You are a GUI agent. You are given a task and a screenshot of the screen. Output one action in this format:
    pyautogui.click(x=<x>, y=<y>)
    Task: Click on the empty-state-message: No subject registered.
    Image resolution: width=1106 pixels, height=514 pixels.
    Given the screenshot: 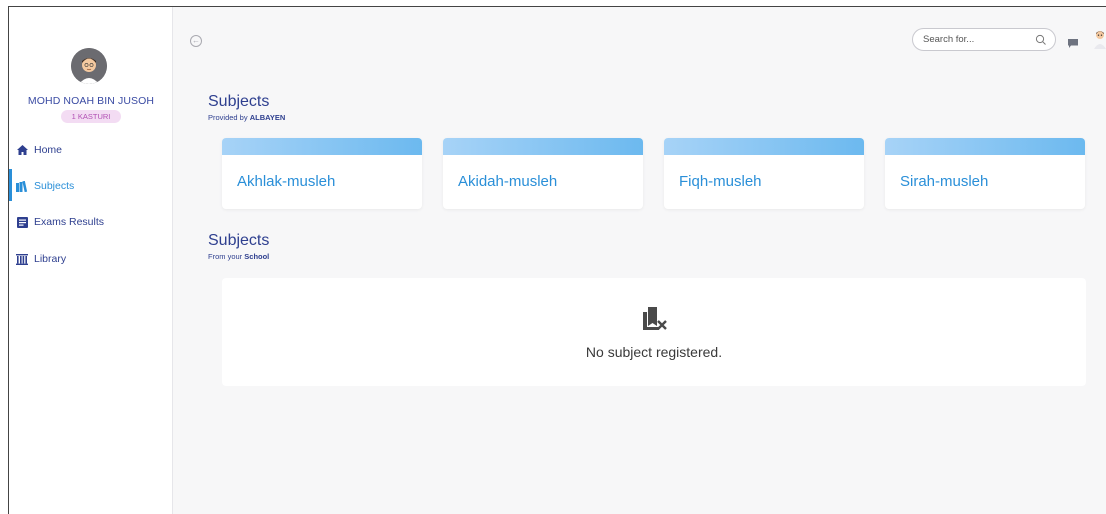 What is the action you would take?
    pyautogui.click(x=654, y=352)
    